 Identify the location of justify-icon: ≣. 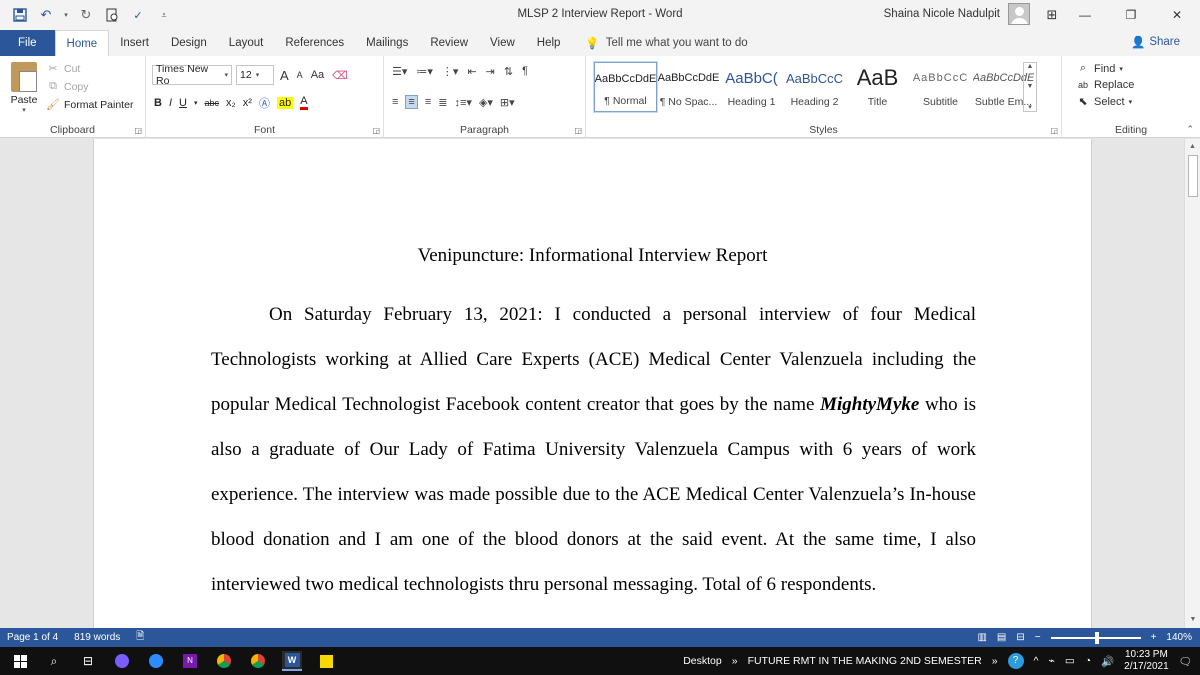
(442, 102).